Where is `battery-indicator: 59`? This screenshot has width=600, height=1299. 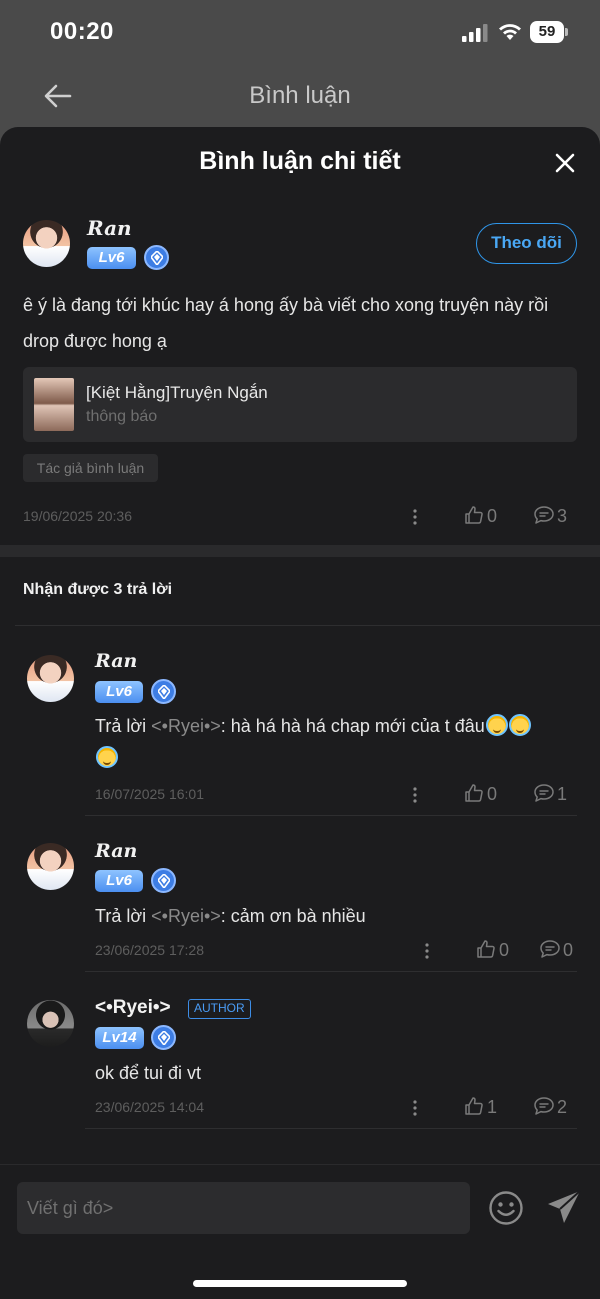
battery-indicator: 59 is located at coordinates (549, 32).